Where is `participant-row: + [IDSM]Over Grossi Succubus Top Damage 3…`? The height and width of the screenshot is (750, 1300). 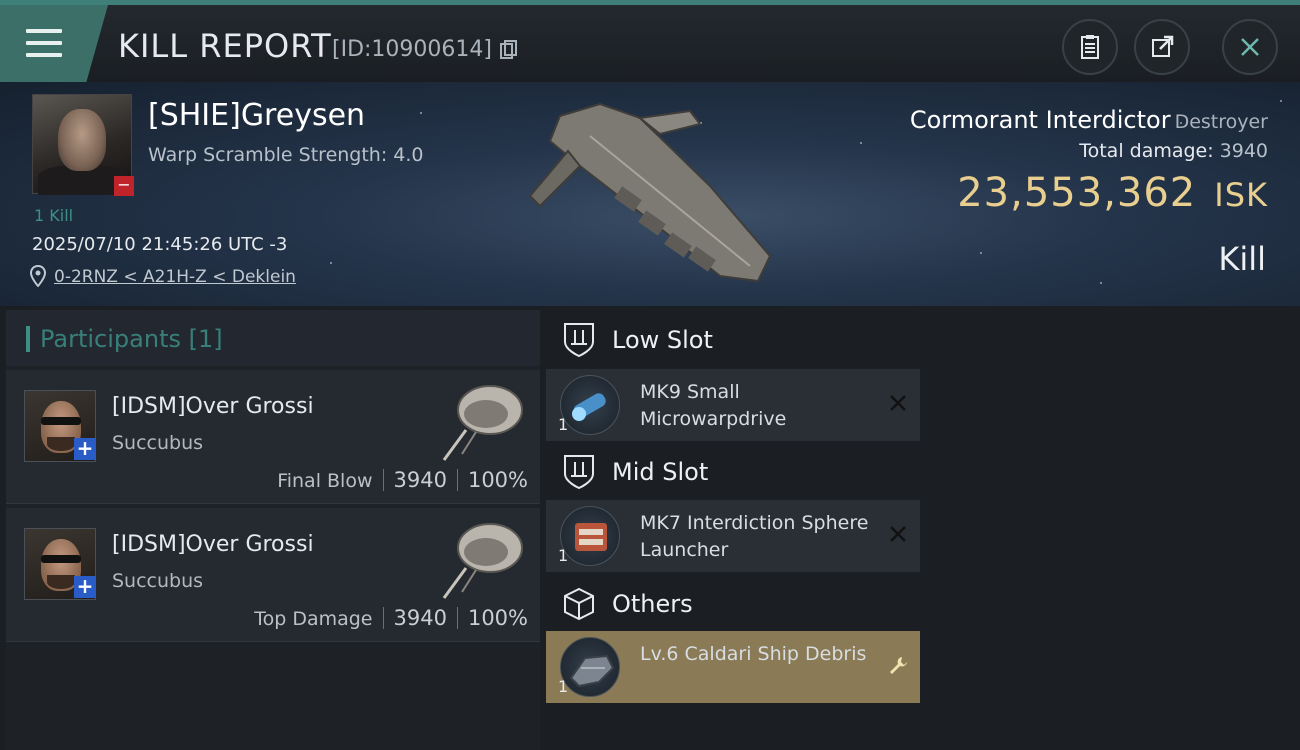
participant-row: + [IDSM]Over Grossi Succubus Top Damage 3… is located at coordinates (273, 575).